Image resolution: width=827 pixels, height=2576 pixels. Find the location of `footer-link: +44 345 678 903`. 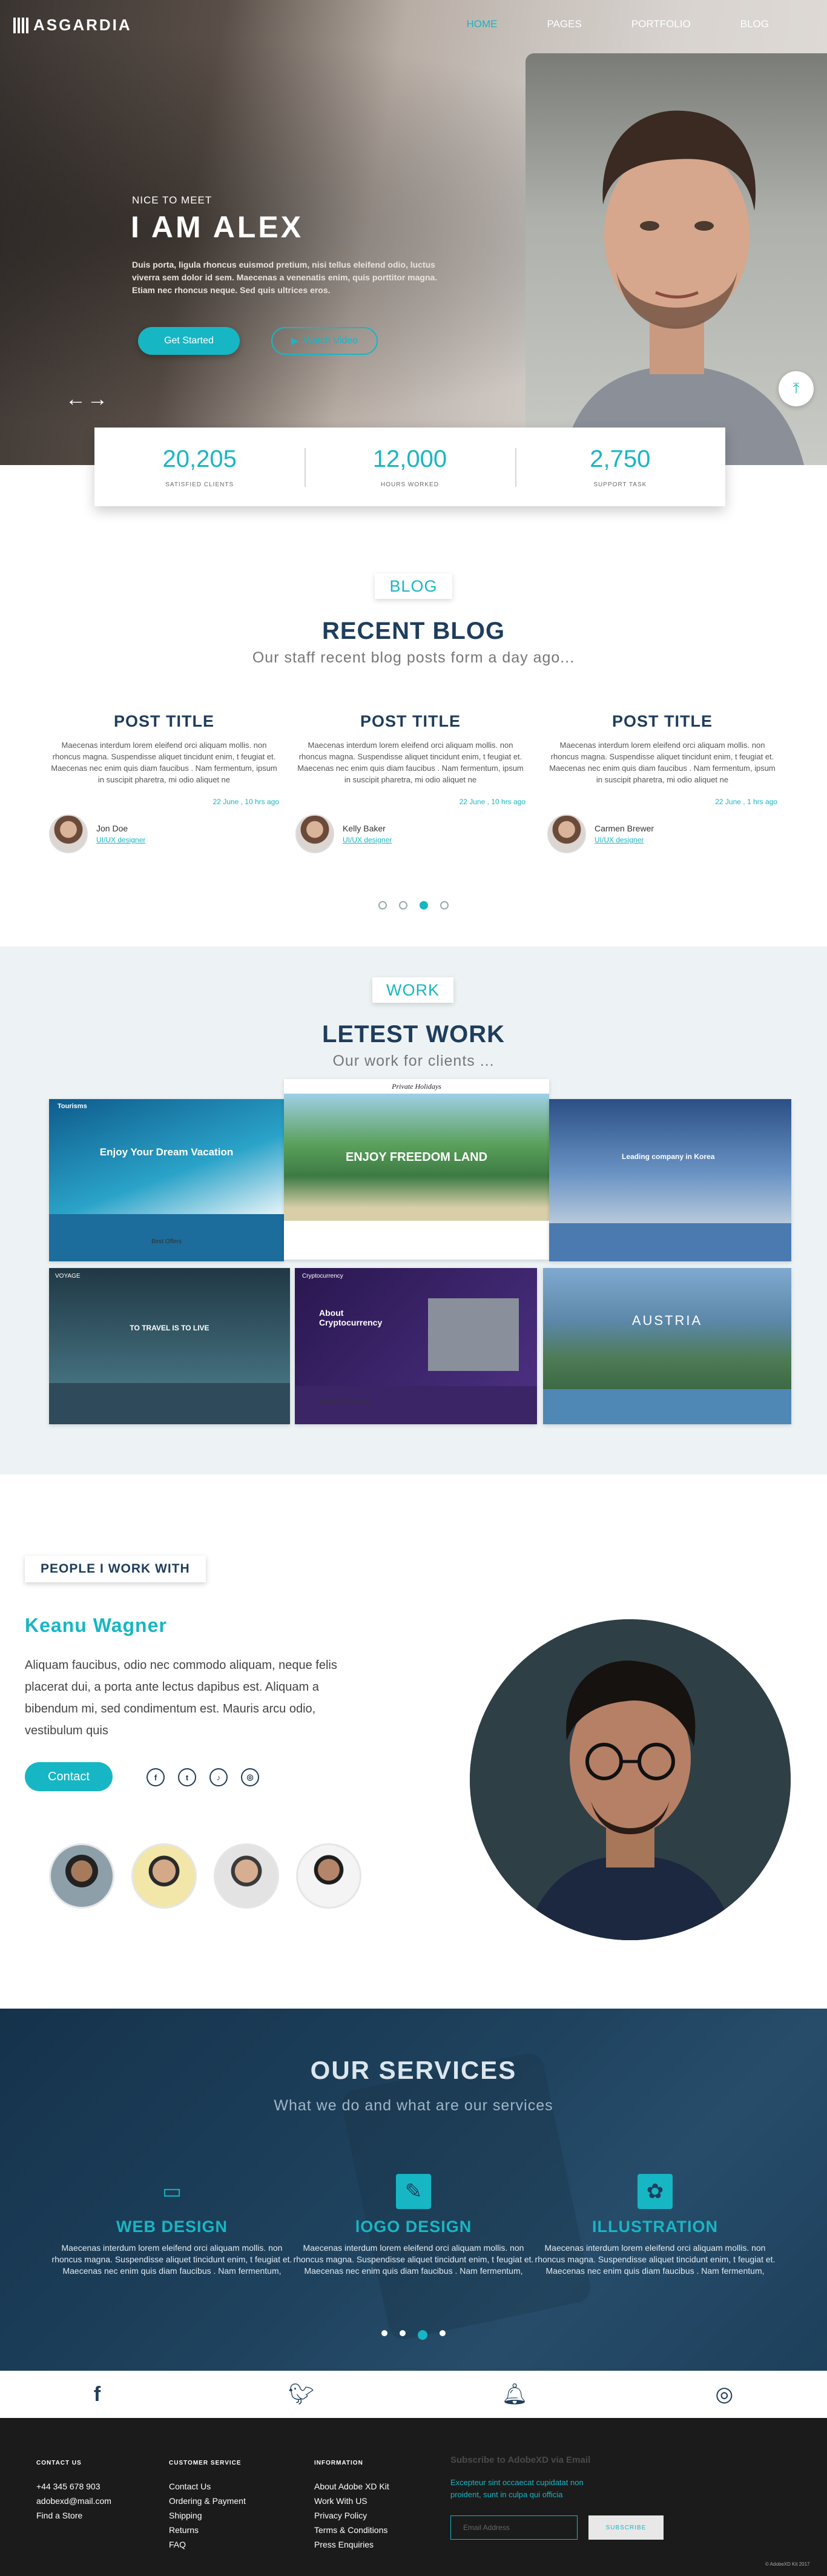

footer-link: +44 345 678 903 is located at coordinates (73, 2486).